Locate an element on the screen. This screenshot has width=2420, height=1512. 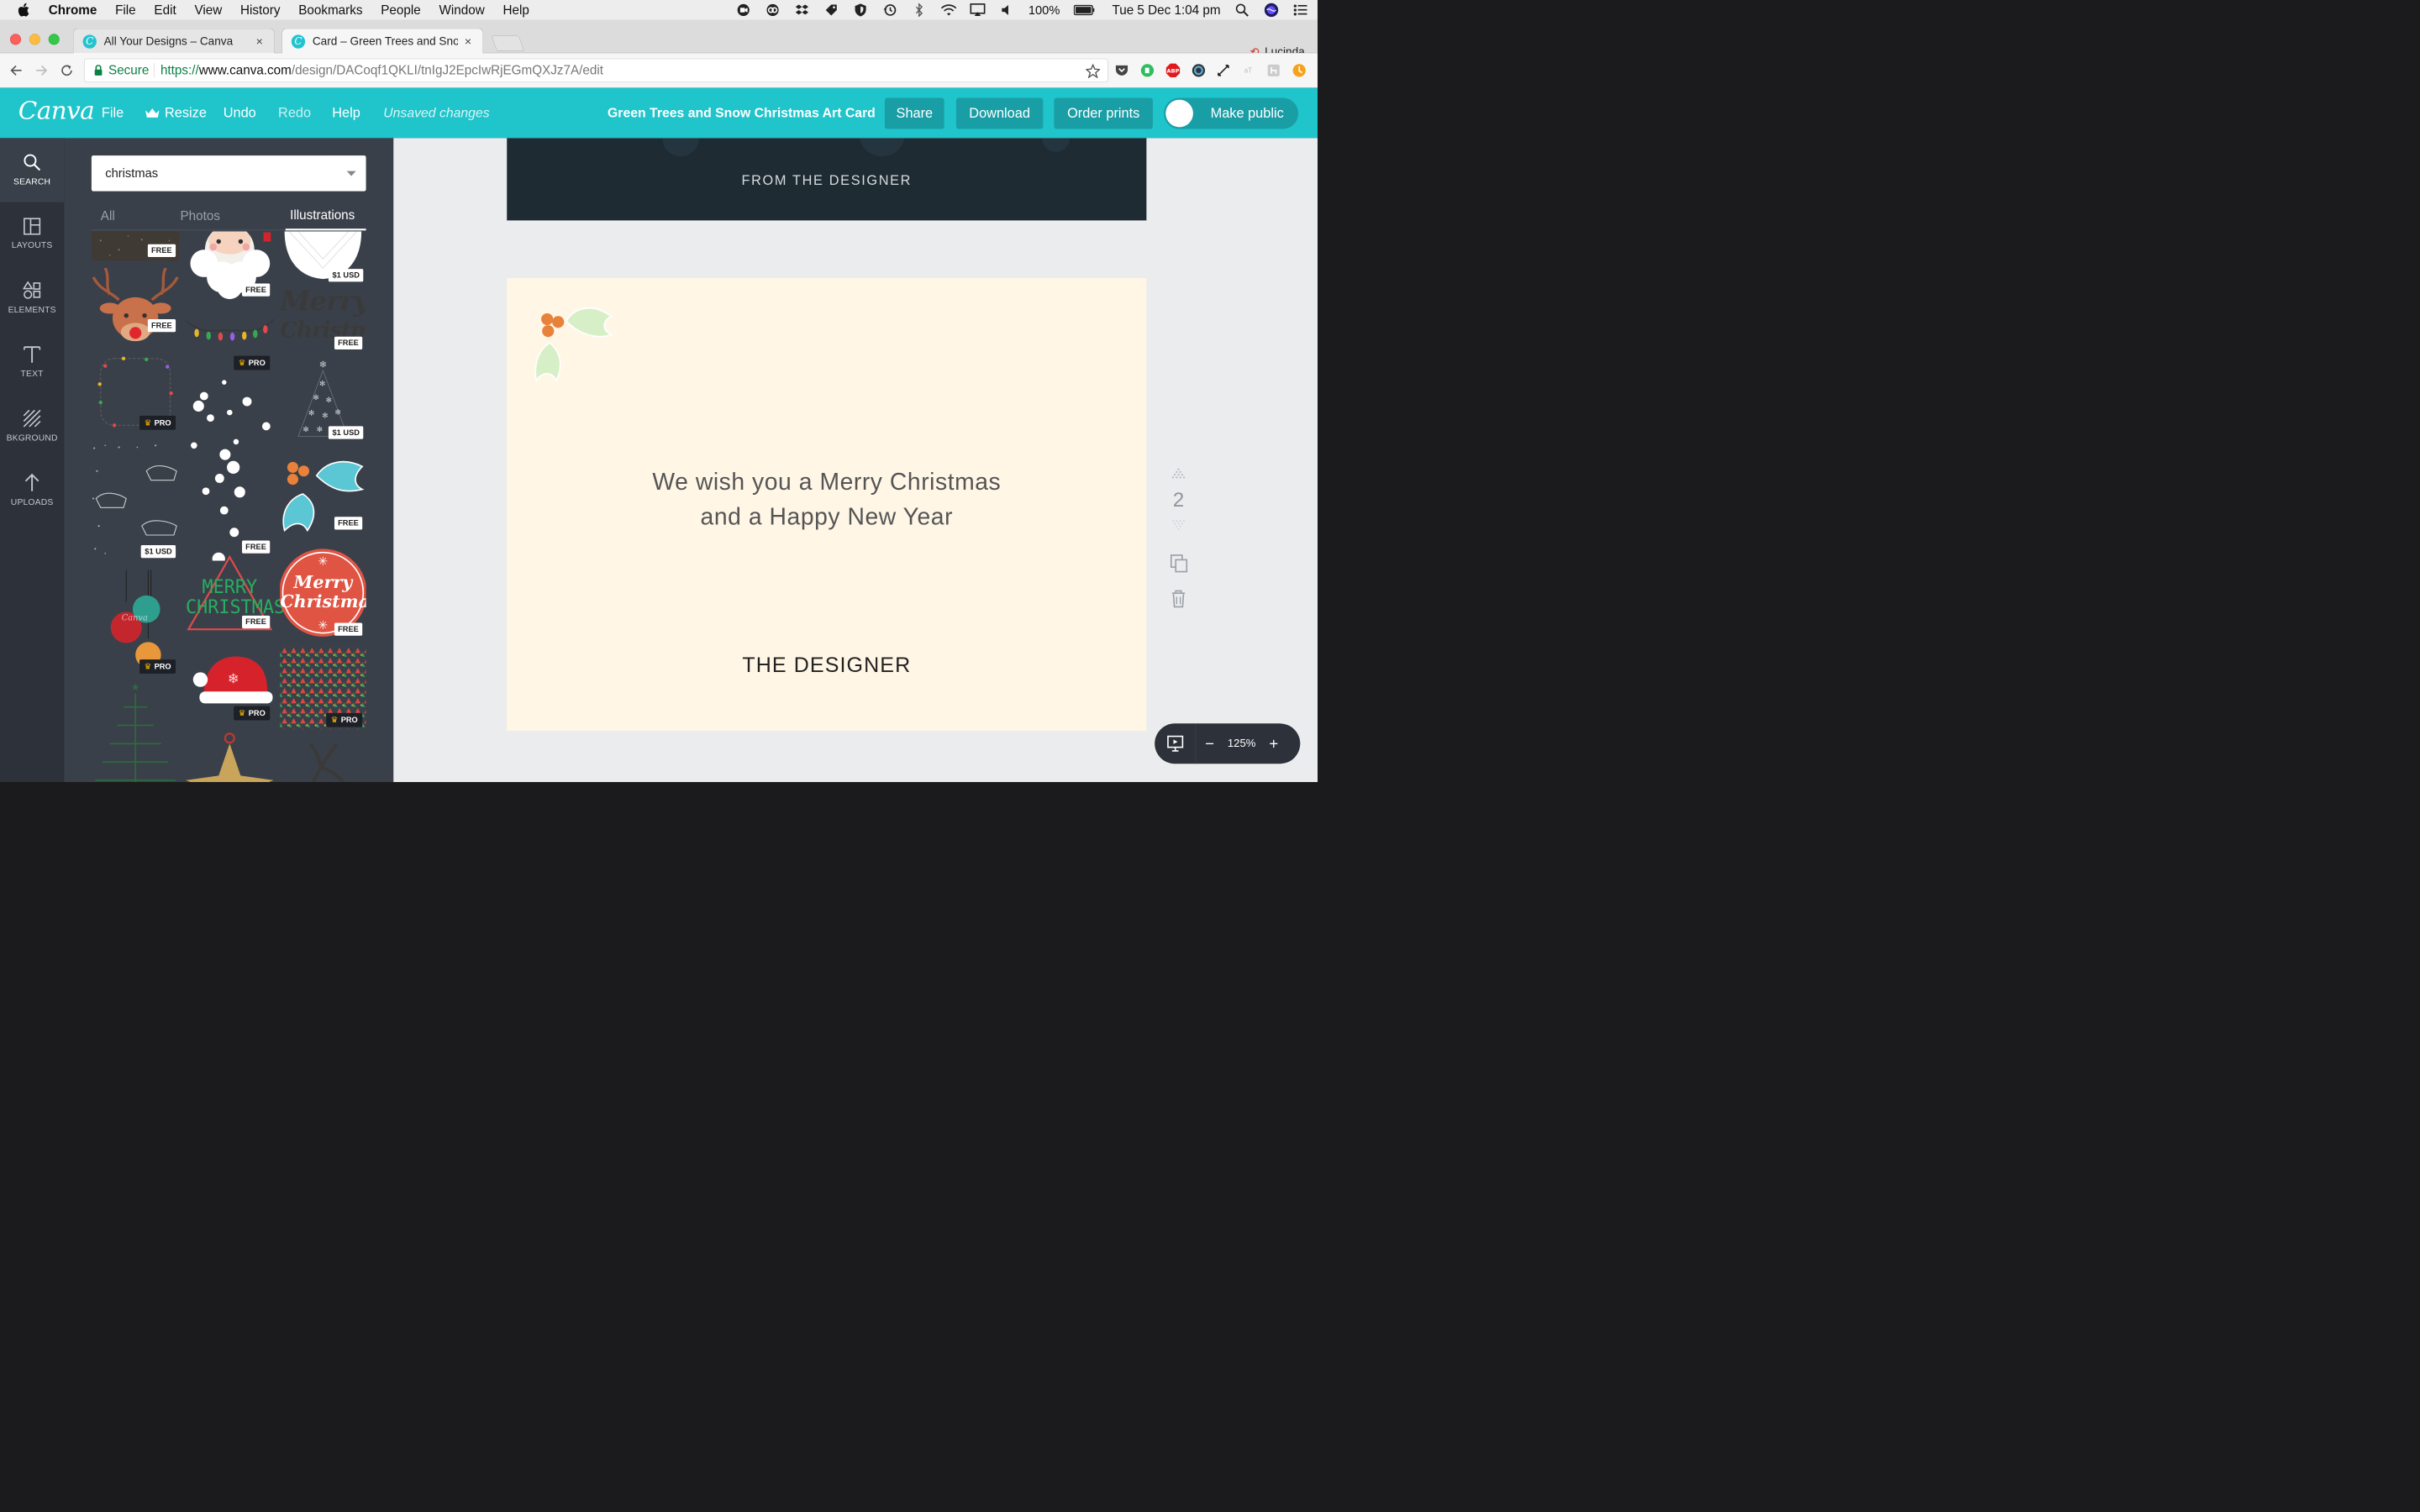
search-dropdown-caret-icon is located at coordinates (351, 173).